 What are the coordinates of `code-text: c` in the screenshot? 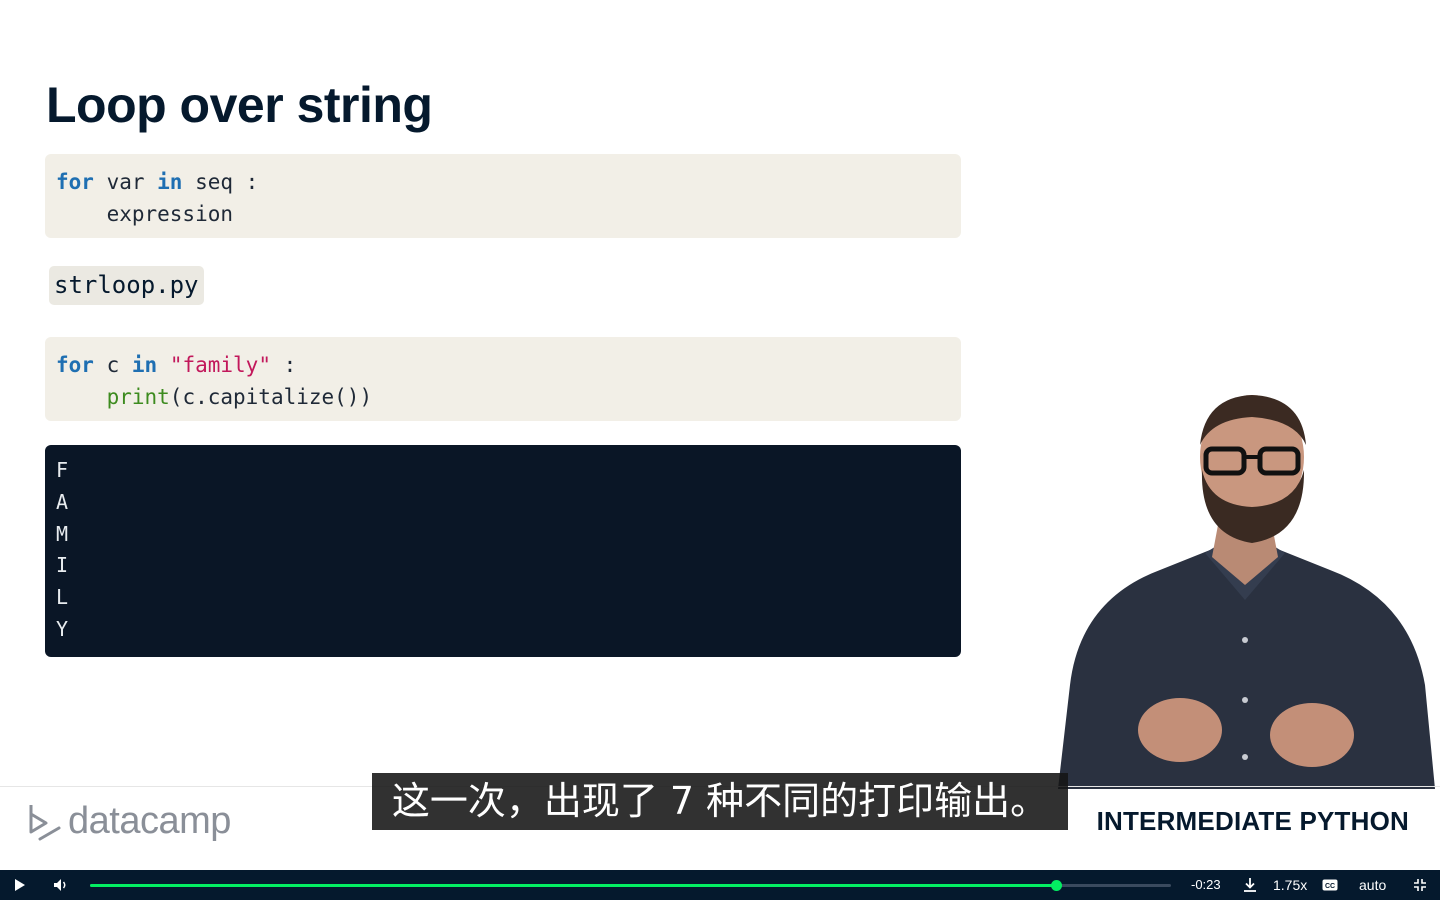 It's located at (112, 365).